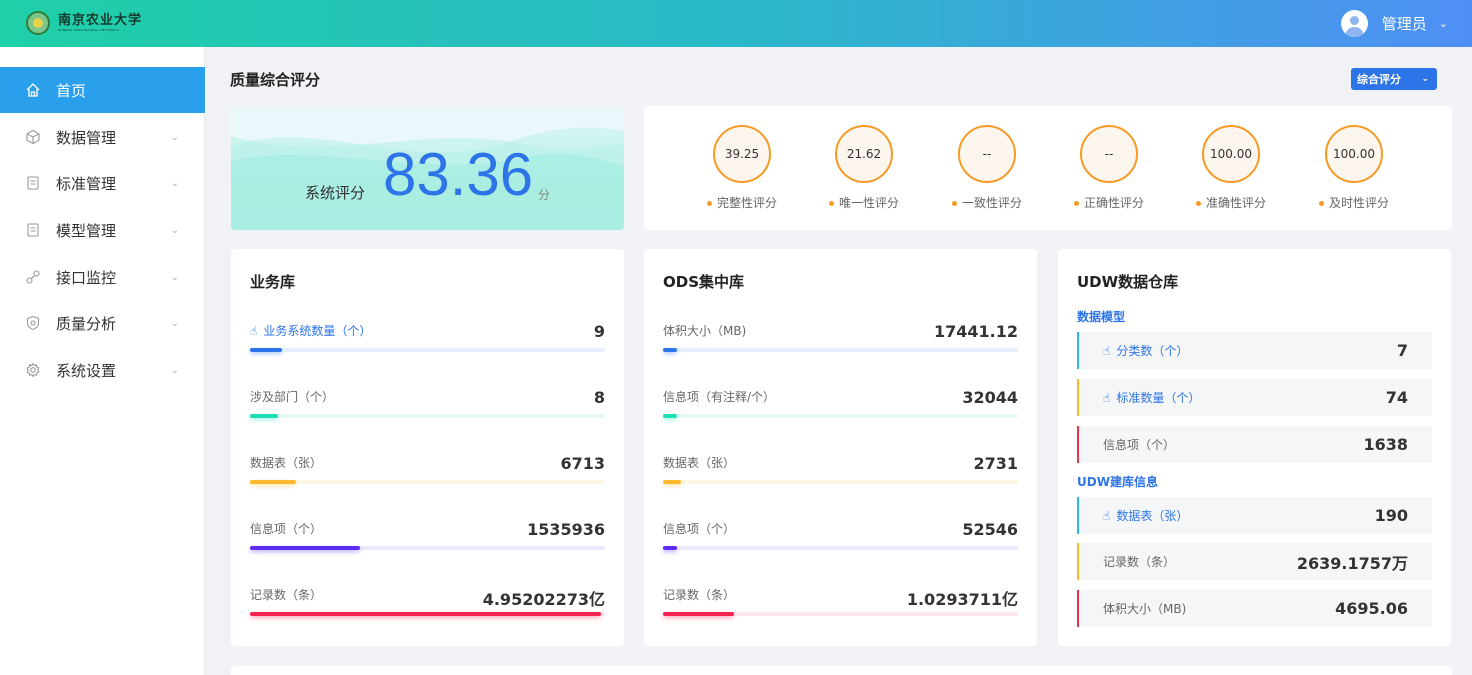 The image size is (1472, 675). Describe the element at coordinates (458, 174) in the screenshot. I see `score-value: 83.36` at that location.